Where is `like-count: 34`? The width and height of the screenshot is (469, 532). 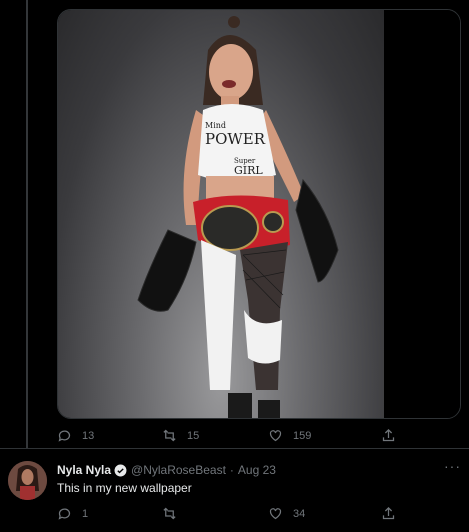
like-count: 34 is located at coordinates (299, 513).